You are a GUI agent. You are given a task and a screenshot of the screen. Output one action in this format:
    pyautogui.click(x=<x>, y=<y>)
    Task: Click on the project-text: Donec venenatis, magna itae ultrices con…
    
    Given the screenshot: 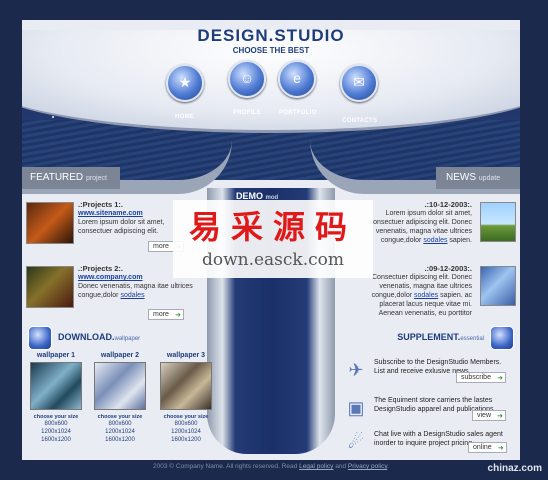 What is the action you would take?
    pyautogui.click(x=135, y=291)
    